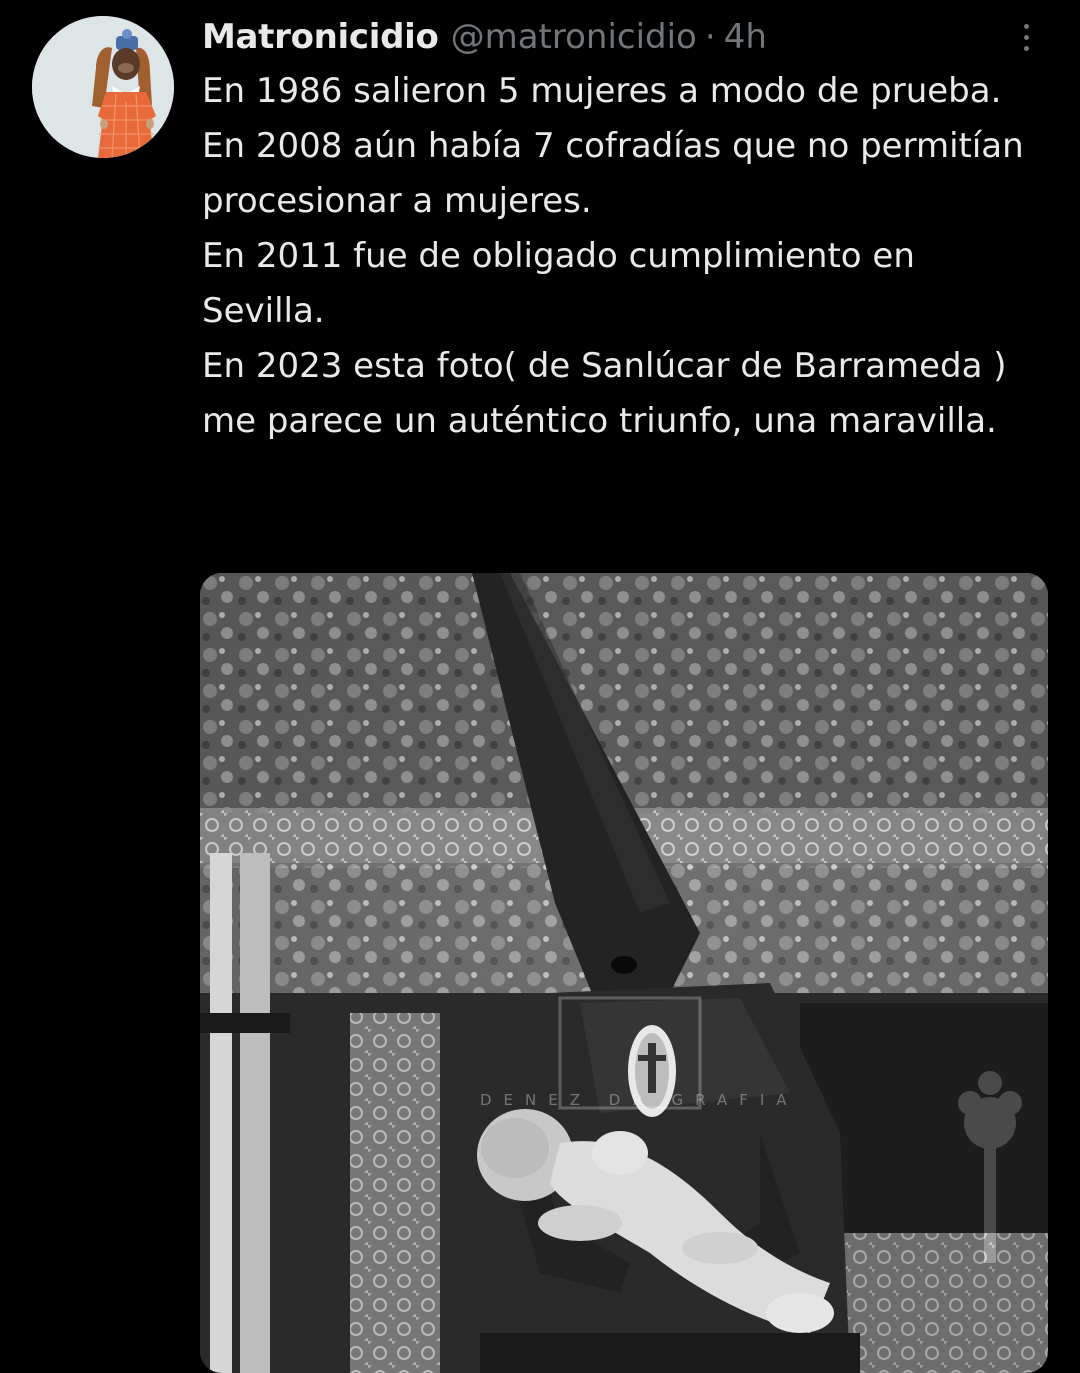 The height and width of the screenshot is (1373, 1080). I want to click on tweet-header: Matronicidio @matronicidio · 4h, so click(484, 37).